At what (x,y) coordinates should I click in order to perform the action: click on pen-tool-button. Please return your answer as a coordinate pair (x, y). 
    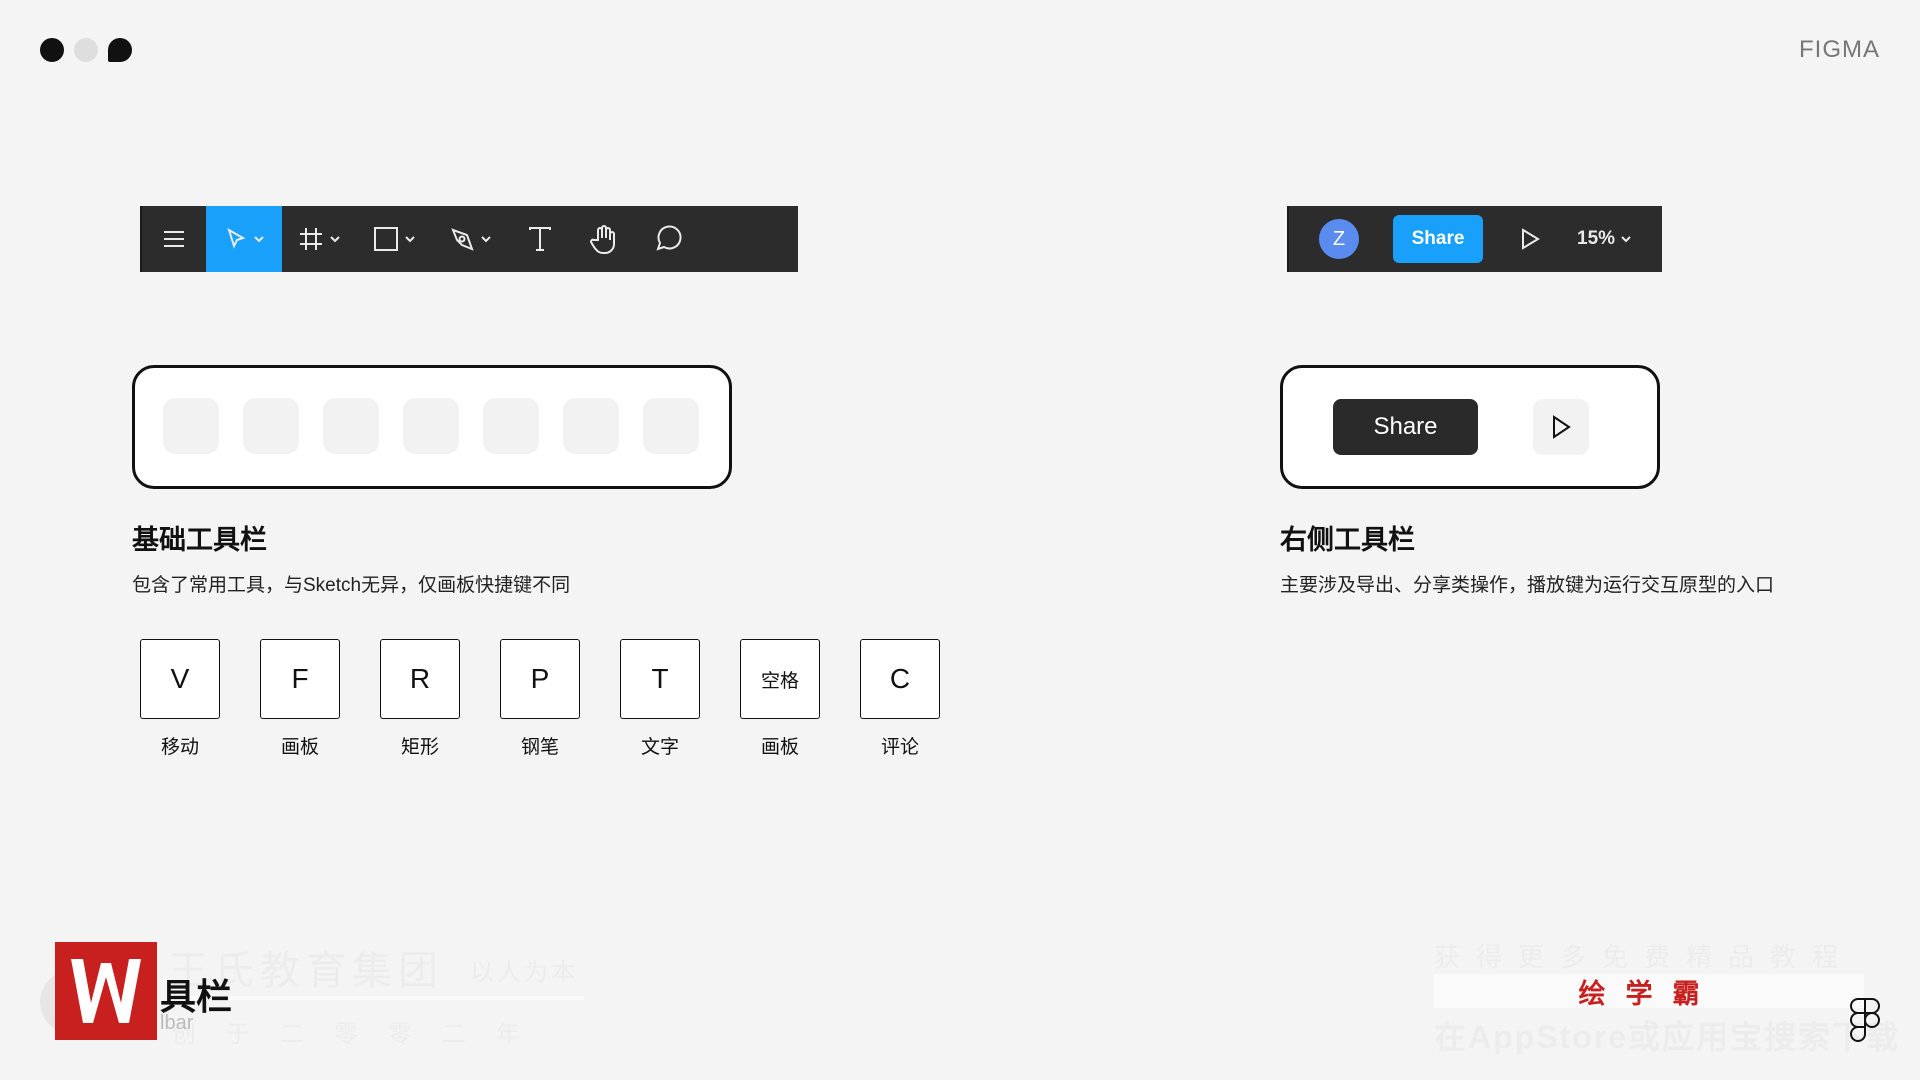
    Looking at the image, I should click on (470, 239).